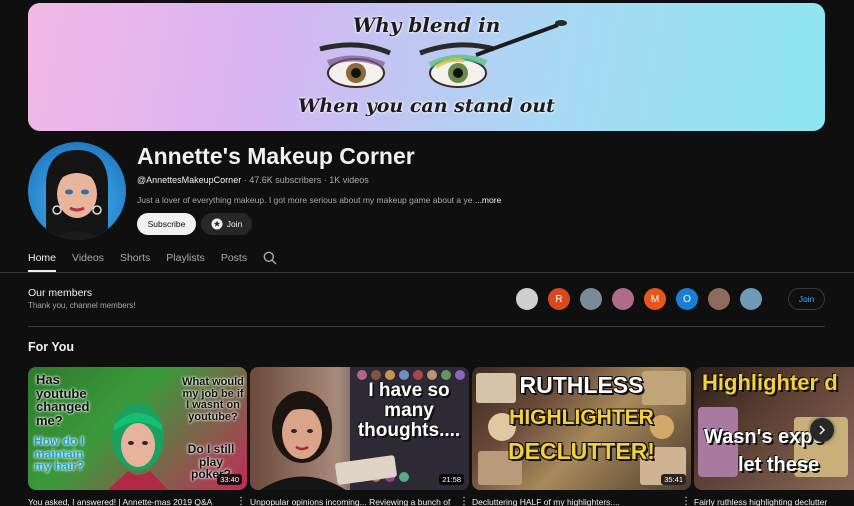 This screenshot has width=854, height=506. Describe the element at coordinates (60, 293) in the screenshot. I see `members-title: Our members` at that location.